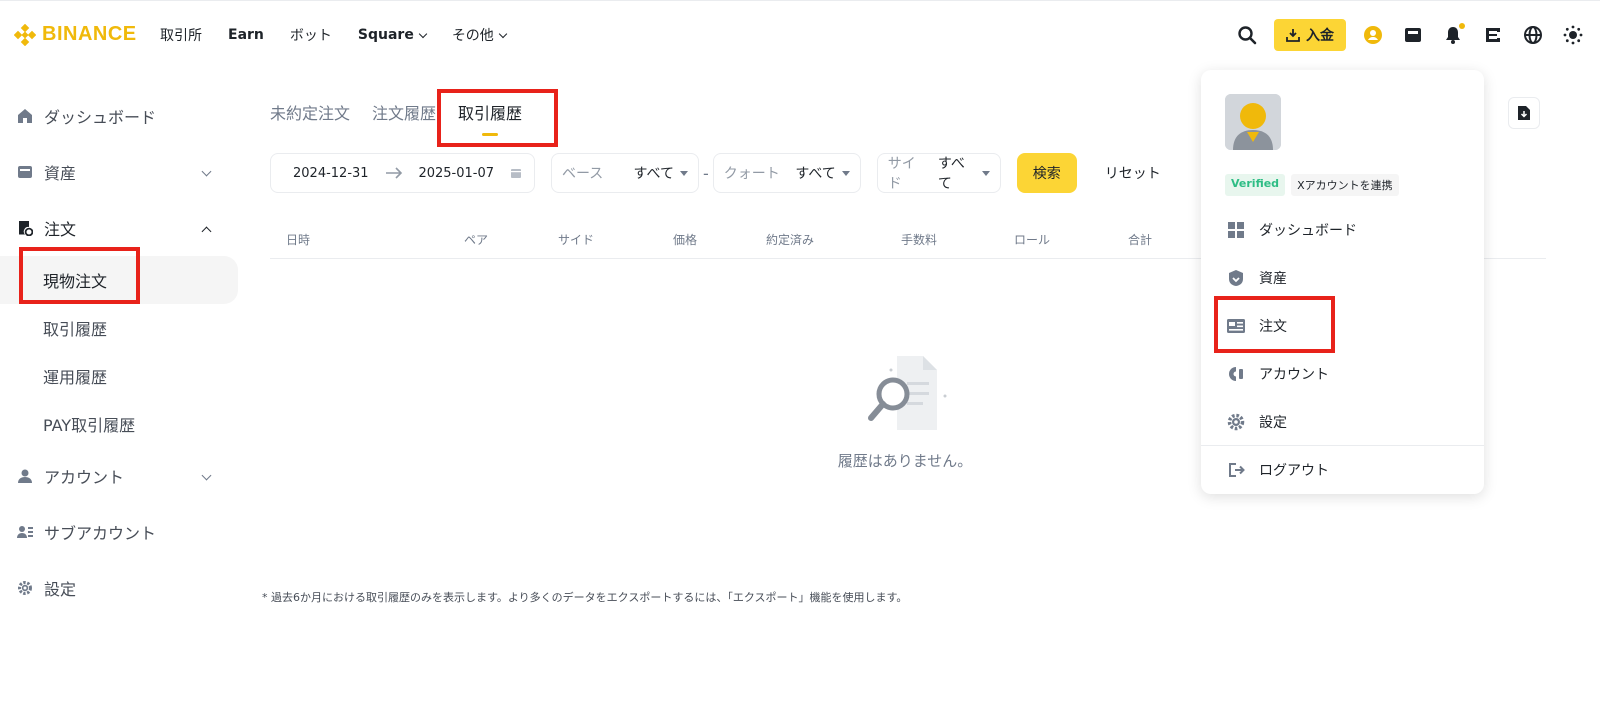 This screenshot has width=1600, height=713. I want to click on export-icon, so click(1524, 113).